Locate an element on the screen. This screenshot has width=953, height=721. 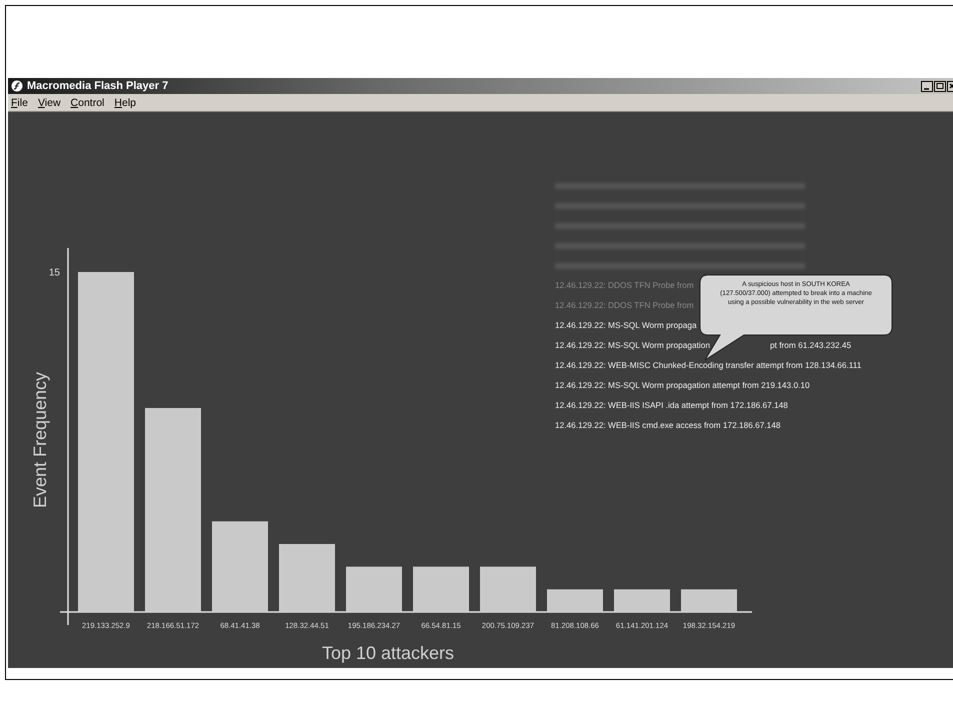
window-title: Macromedia Flash Player 7 is located at coordinates (97, 86).